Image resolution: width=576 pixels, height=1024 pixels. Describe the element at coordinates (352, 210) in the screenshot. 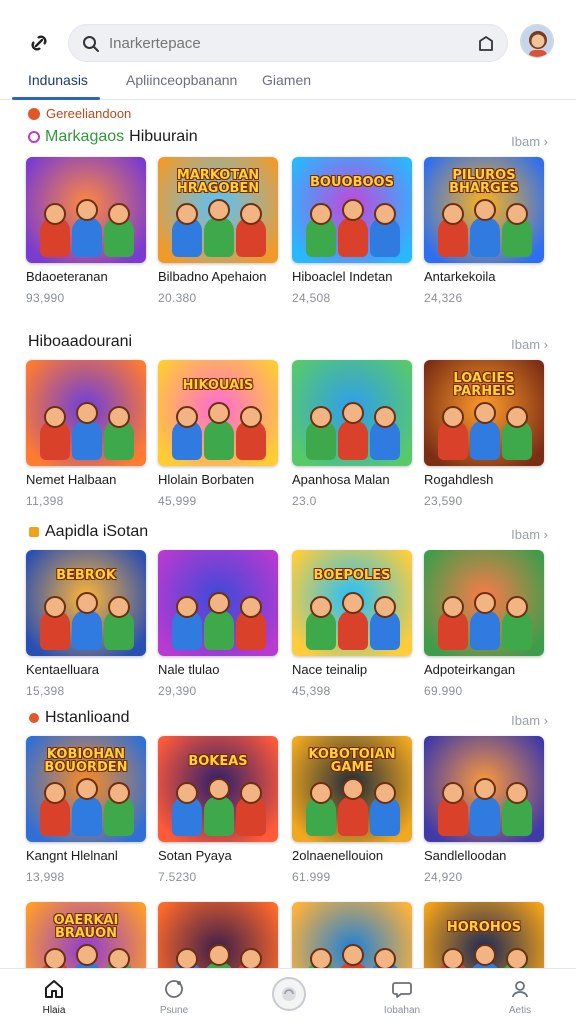

I see `game-thumbnail: BOUOBOOS` at that location.